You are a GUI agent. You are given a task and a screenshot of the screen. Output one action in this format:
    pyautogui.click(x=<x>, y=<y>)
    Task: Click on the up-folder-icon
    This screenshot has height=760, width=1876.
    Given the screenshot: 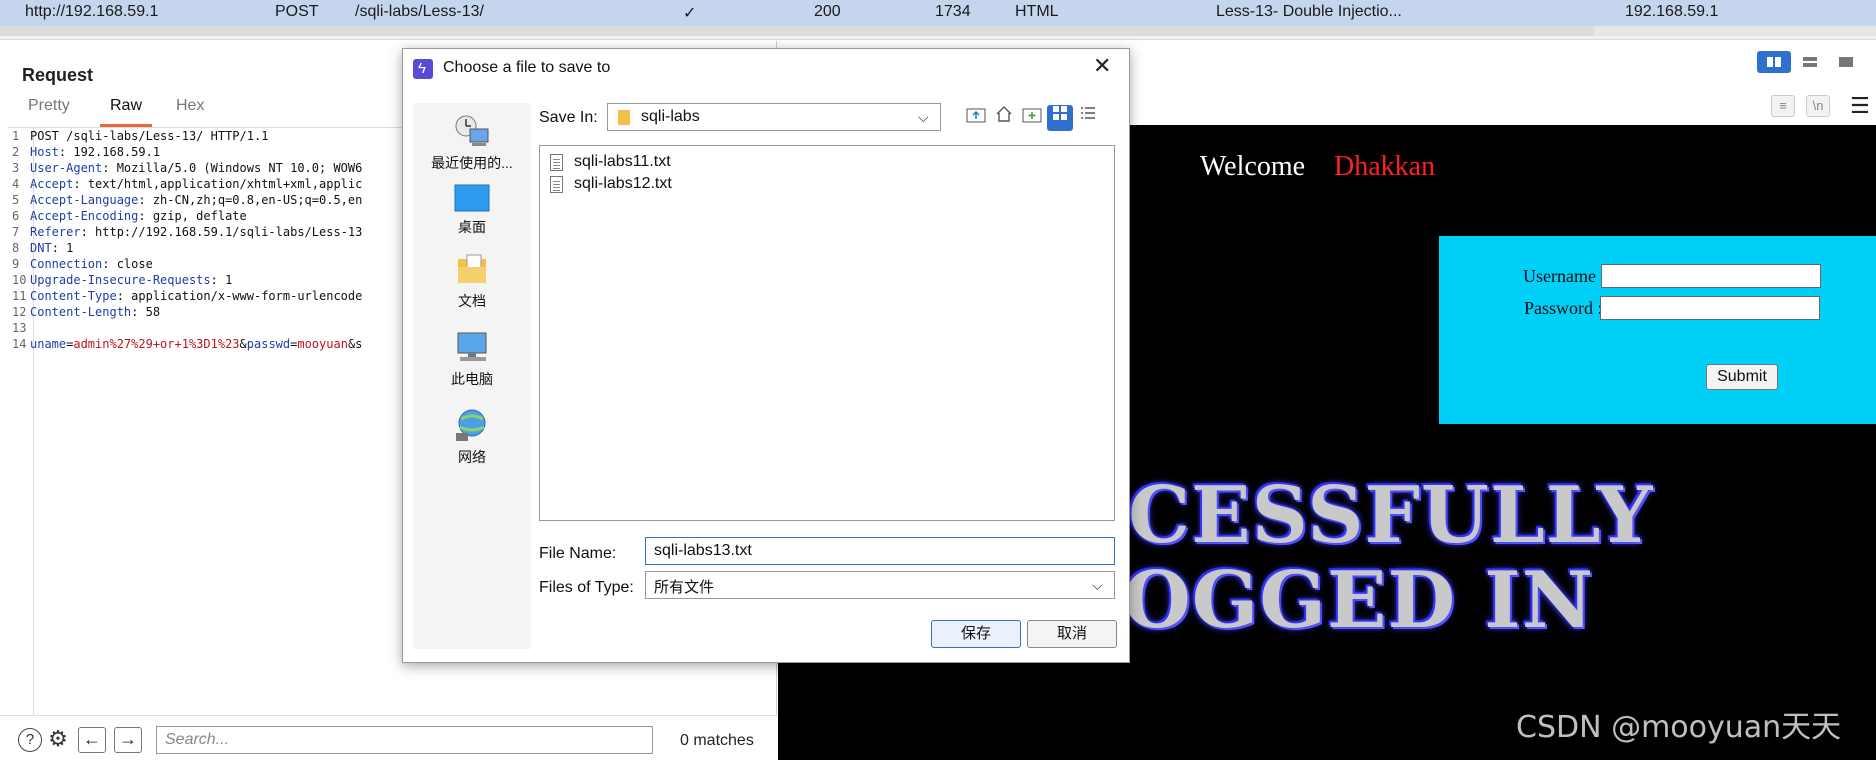 What is the action you would take?
    pyautogui.click(x=976, y=118)
    